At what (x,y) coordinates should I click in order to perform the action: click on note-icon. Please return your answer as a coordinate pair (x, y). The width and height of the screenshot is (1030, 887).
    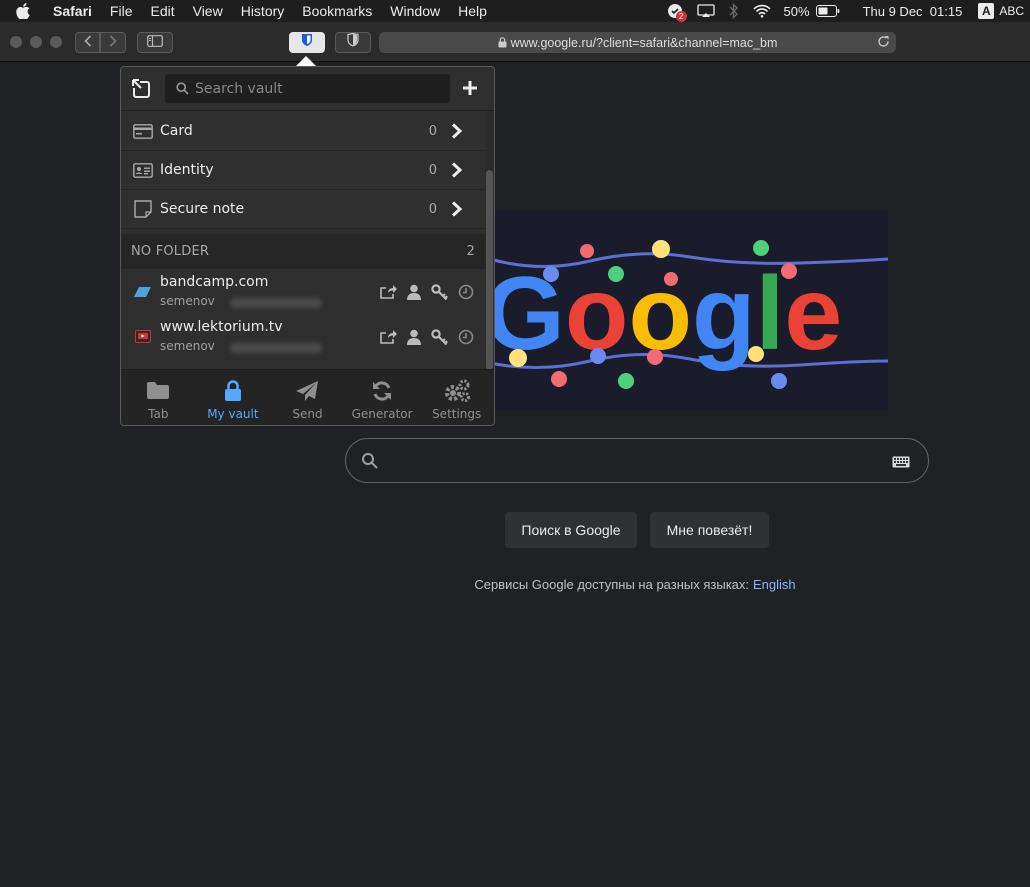
    Looking at the image, I should click on (140, 209).